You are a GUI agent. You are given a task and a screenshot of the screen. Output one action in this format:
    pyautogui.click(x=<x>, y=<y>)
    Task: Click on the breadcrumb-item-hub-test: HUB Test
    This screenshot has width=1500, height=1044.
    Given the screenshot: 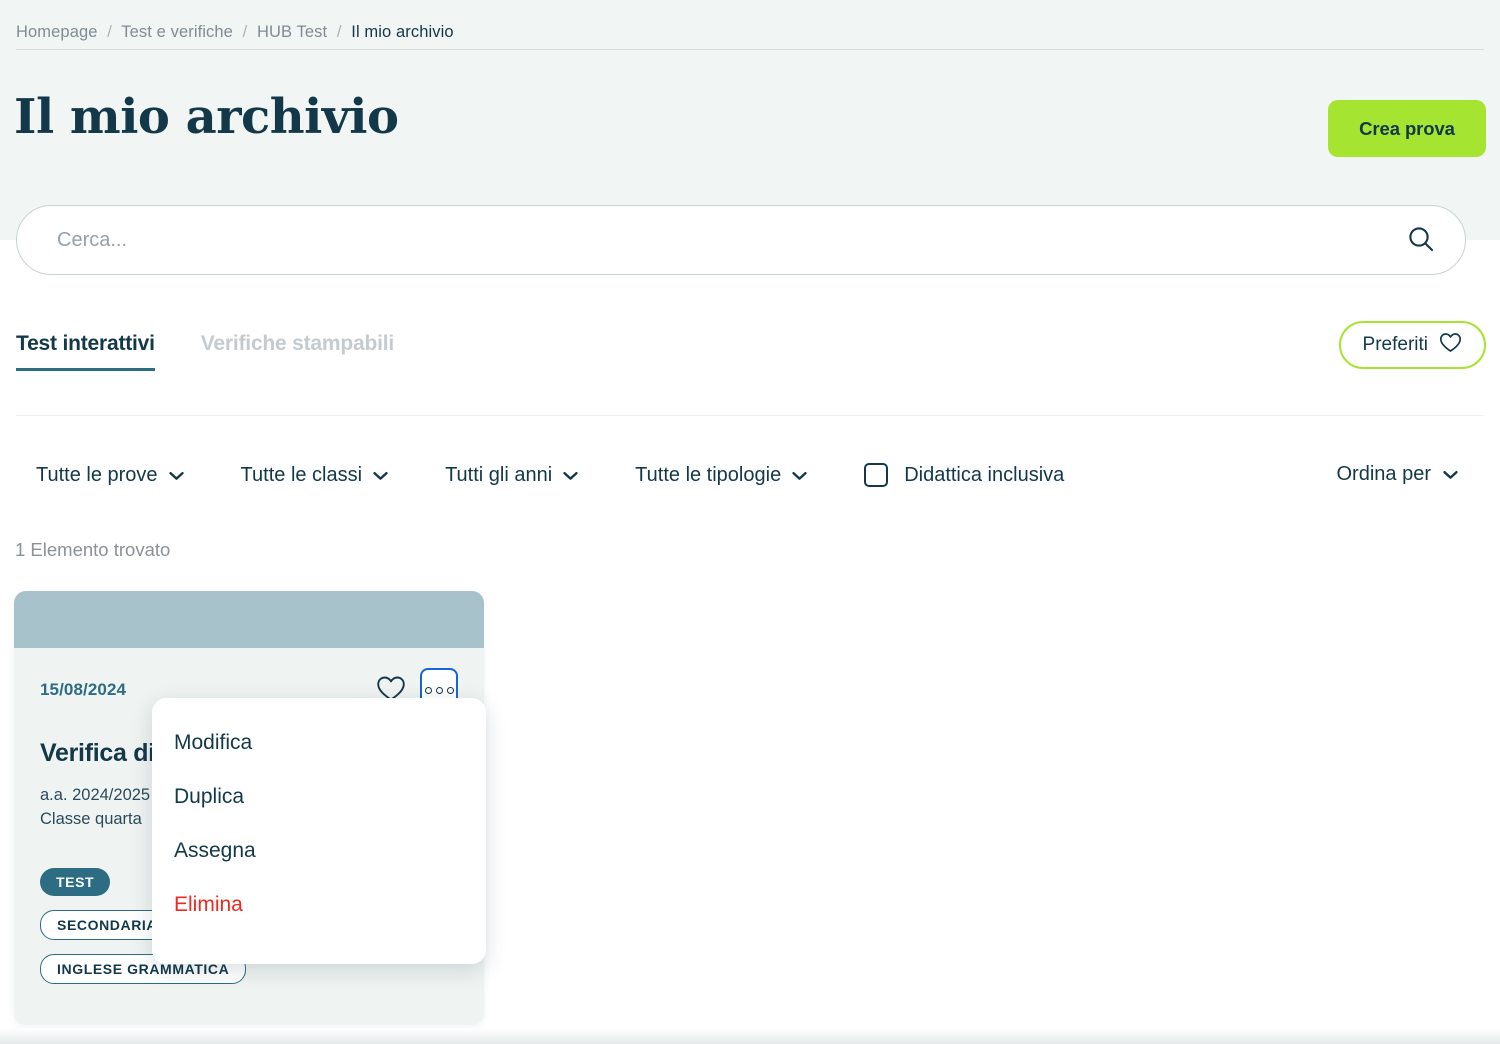 What is the action you would take?
    pyautogui.click(x=292, y=32)
    